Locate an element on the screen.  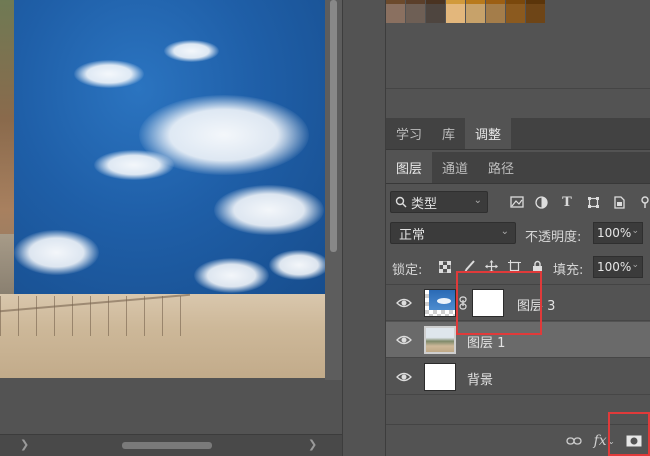
vertical-scrollbar is located at coordinates (333, 190).